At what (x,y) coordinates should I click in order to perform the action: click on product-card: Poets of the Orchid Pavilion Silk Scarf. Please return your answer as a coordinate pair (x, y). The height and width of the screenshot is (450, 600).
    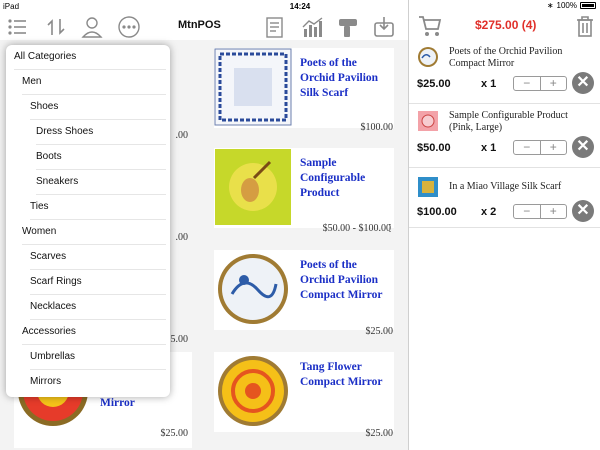
    Looking at the image, I should click on (304, 88).